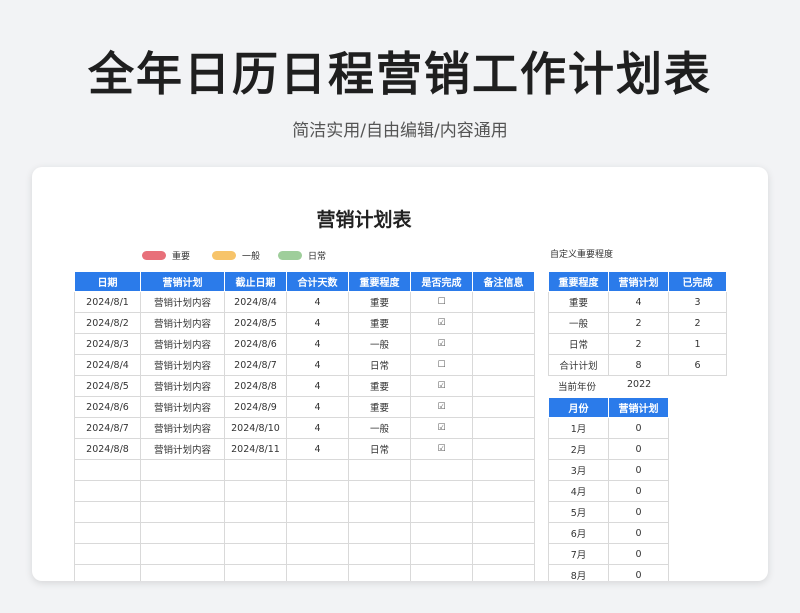 This screenshot has width=800, height=613. Describe the element at coordinates (107, 302) in the screenshot. I see `cell-date: 2024/8/1` at that location.